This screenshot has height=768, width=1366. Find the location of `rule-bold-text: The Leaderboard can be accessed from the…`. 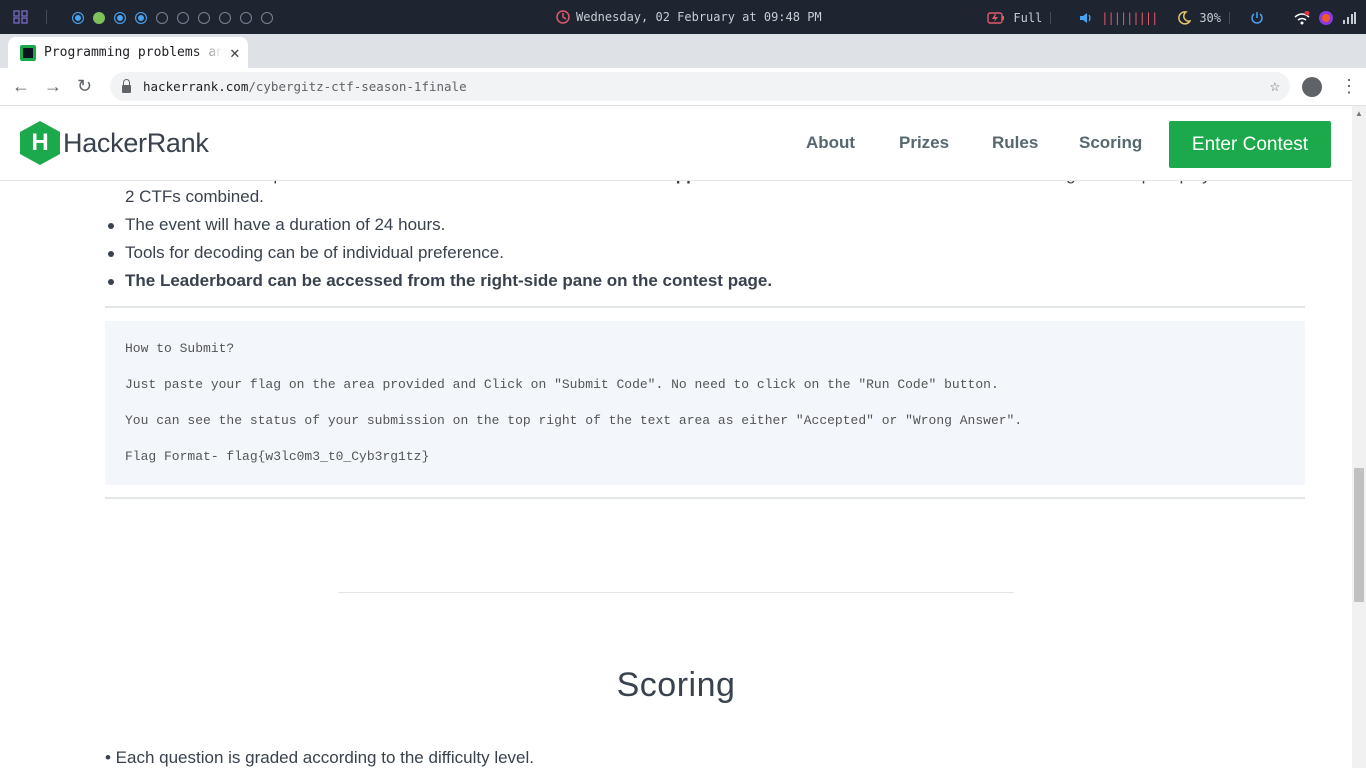

rule-bold-text: The Leaderboard can be accessed from the… is located at coordinates (449, 280).